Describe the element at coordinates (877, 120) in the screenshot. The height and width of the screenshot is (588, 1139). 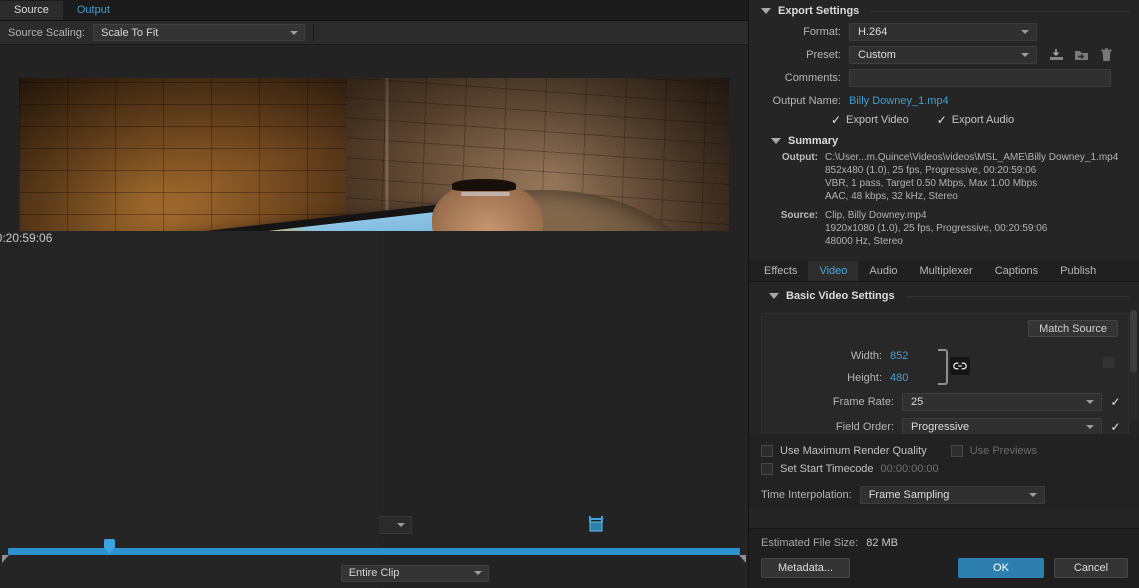
I see `export-video-label: Export Video` at that location.